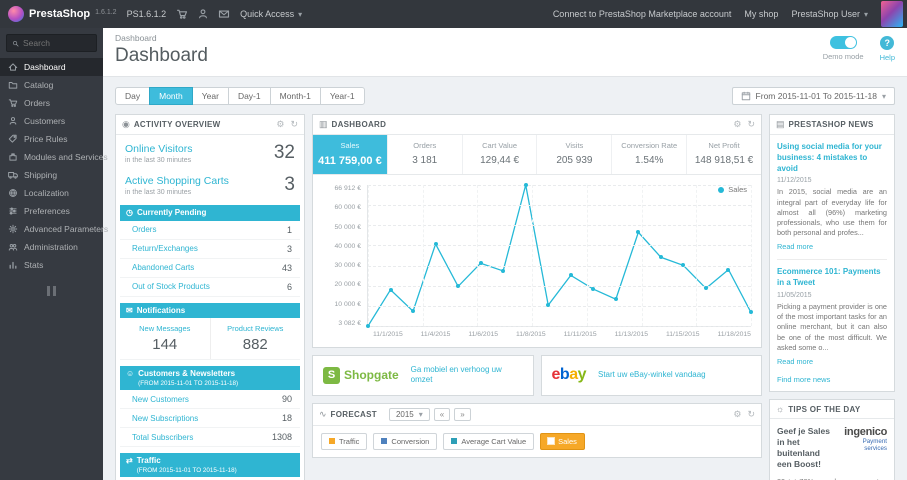 The width and height of the screenshot is (907, 480). I want to click on divider, so click(832, 260).